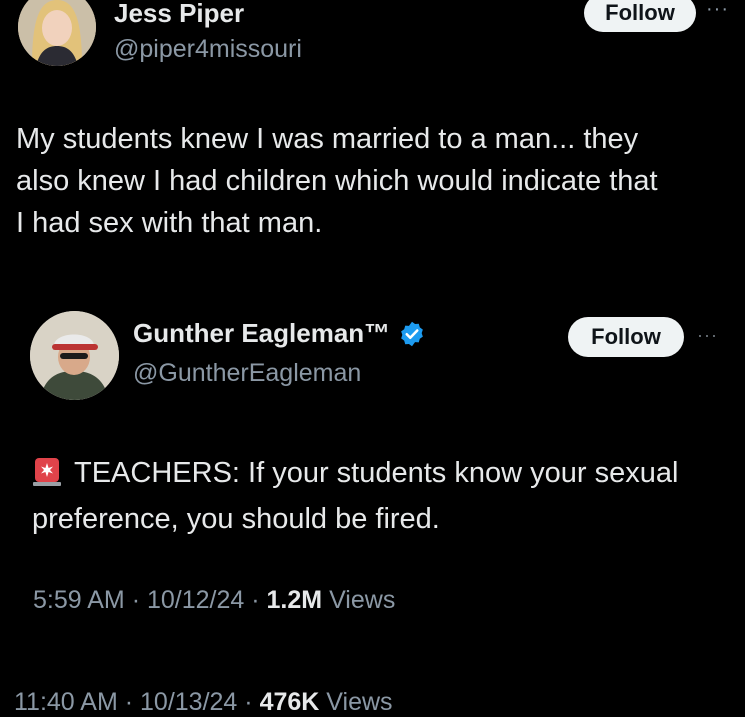 The image size is (745, 717). Describe the element at coordinates (294, 600) in the screenshot. I see `quoted-views-count: 1.2M` at that location.